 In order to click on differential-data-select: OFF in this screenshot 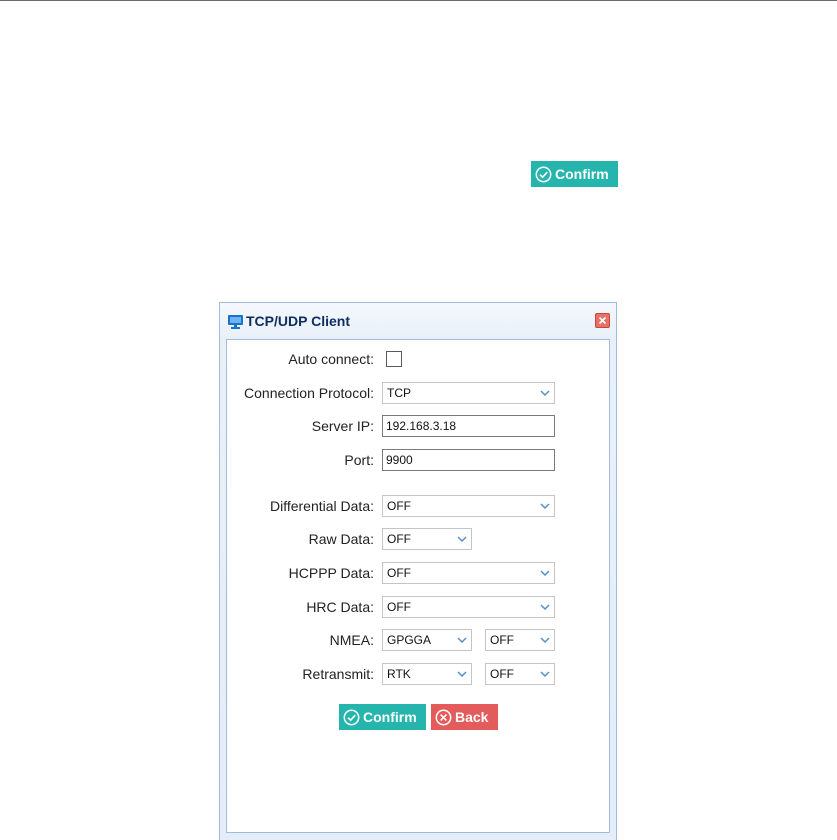, I will do `click(468, 506)`.